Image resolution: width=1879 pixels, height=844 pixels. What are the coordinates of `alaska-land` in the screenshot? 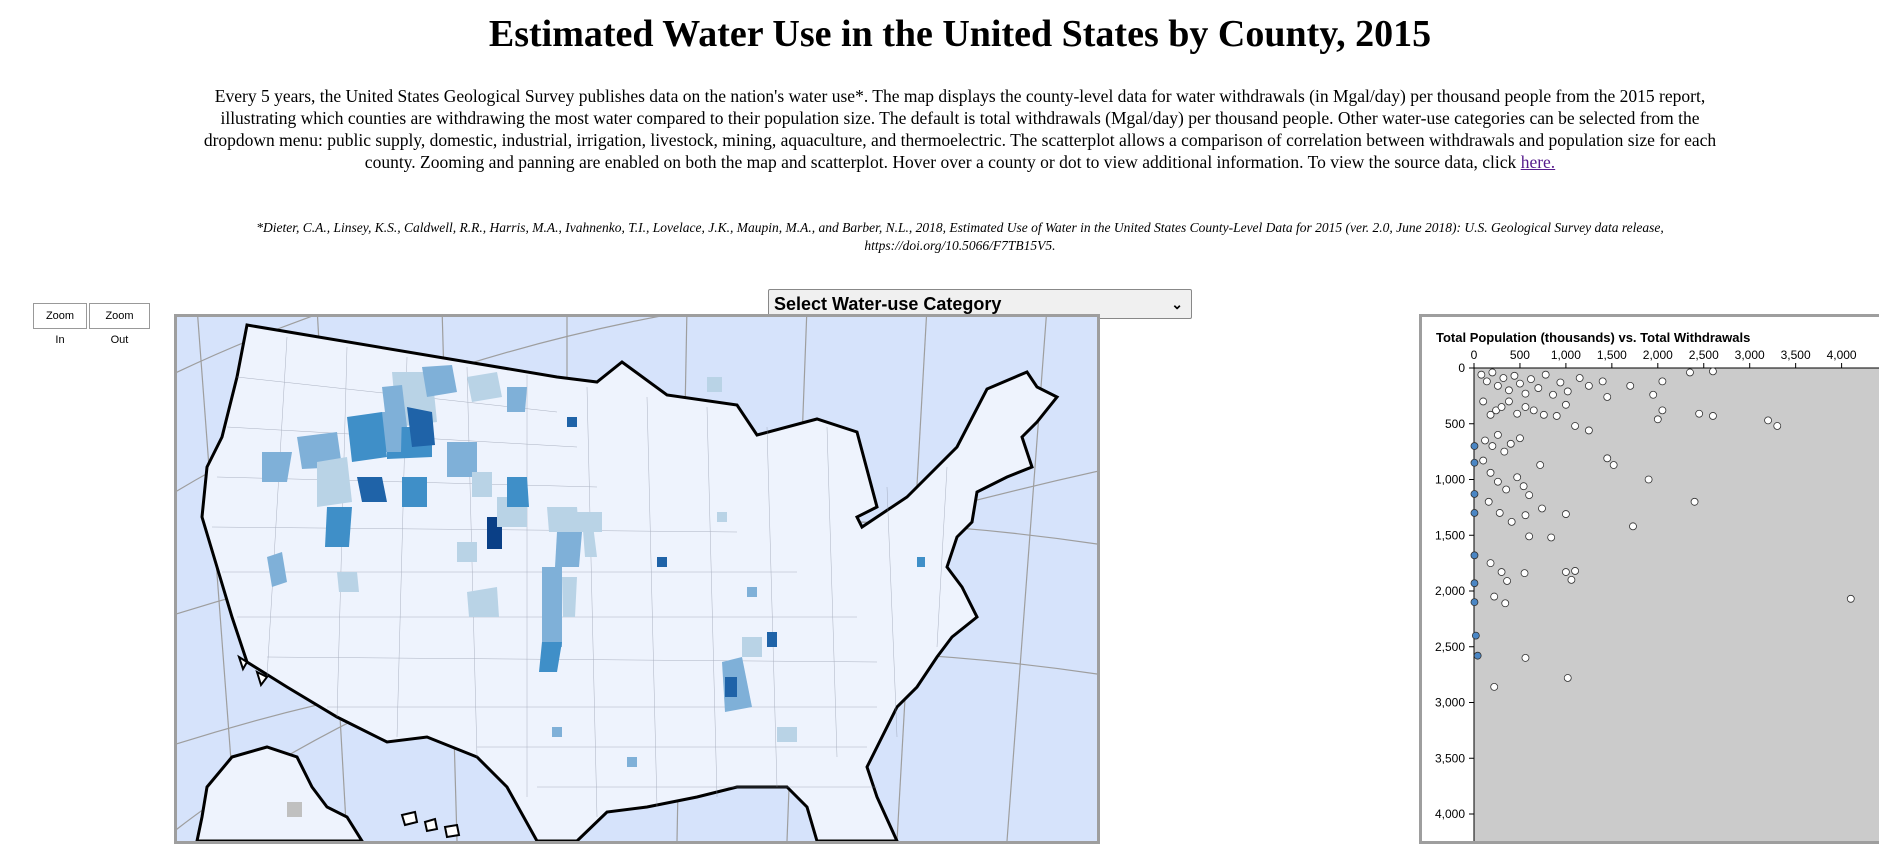 It's located at (279, 793).